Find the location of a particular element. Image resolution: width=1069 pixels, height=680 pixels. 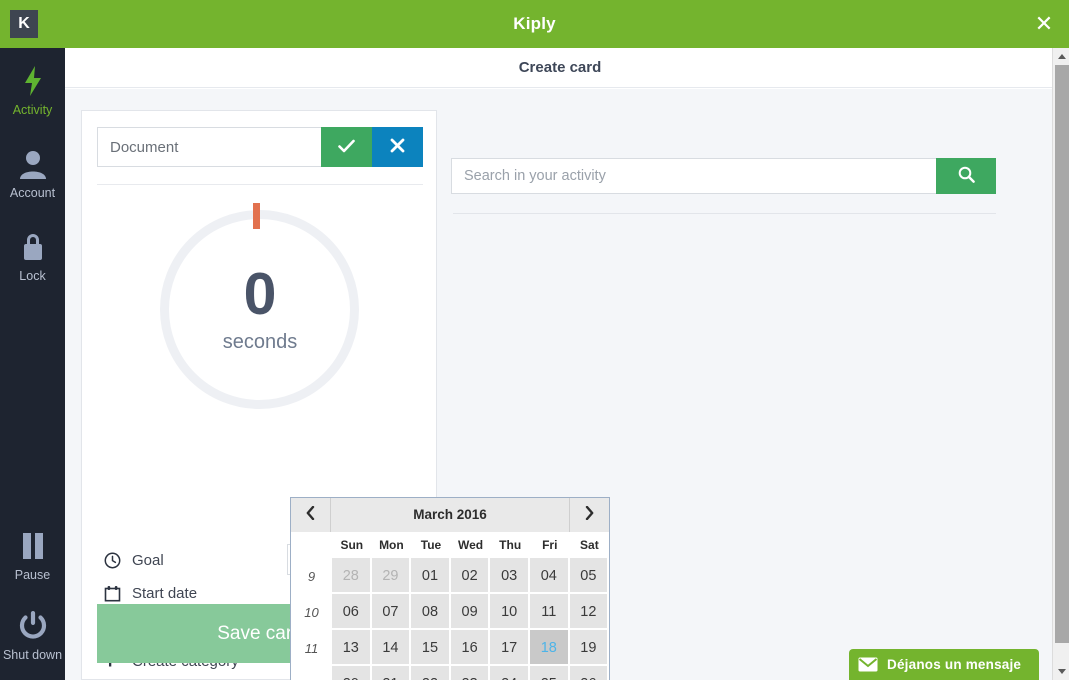

timer-value: 0 is located at coordinates (260, 294).